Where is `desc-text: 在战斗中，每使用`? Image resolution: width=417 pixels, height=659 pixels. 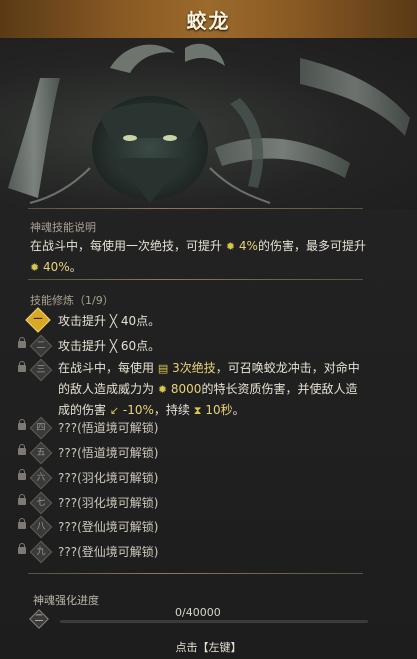
desc-text: 在战斗中，每使用 is located at coordinates (106, 368).